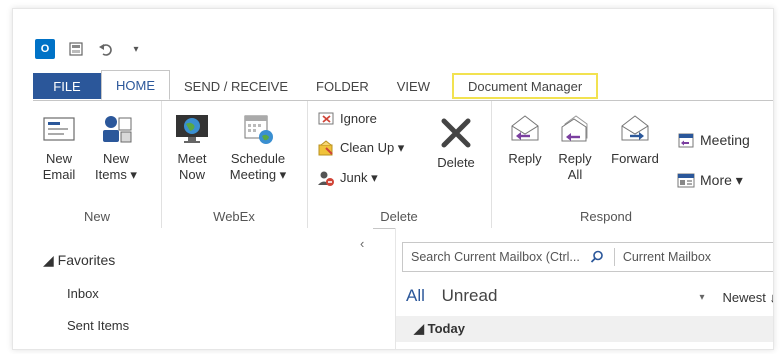  I want to click on folder-pane: ‹ ◢ Favorites Inbox Sent Items, so click(203, 288).